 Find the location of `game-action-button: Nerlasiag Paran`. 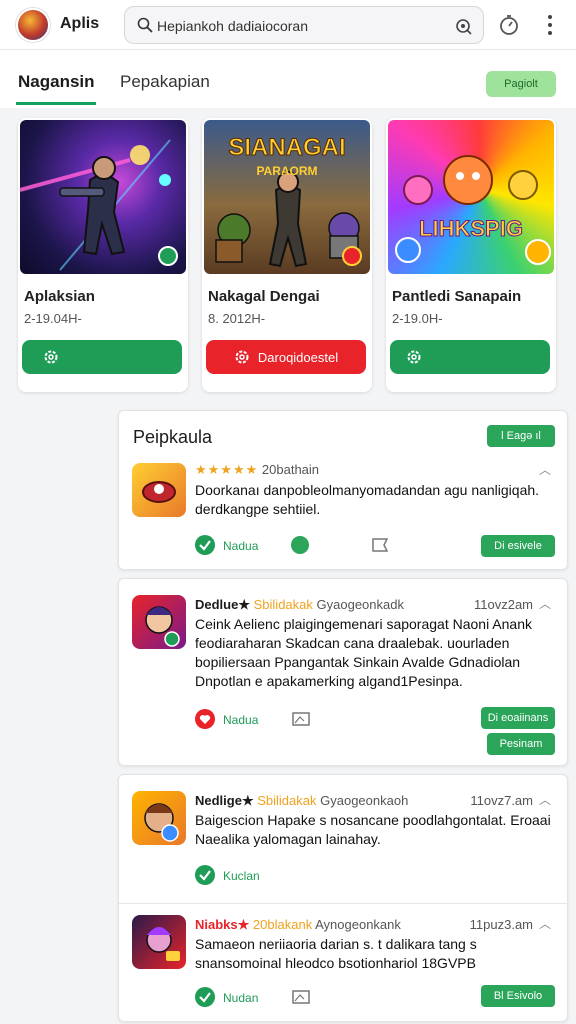

game-action-button: Nerlasiag Paran is located at coordinates (102, 357).